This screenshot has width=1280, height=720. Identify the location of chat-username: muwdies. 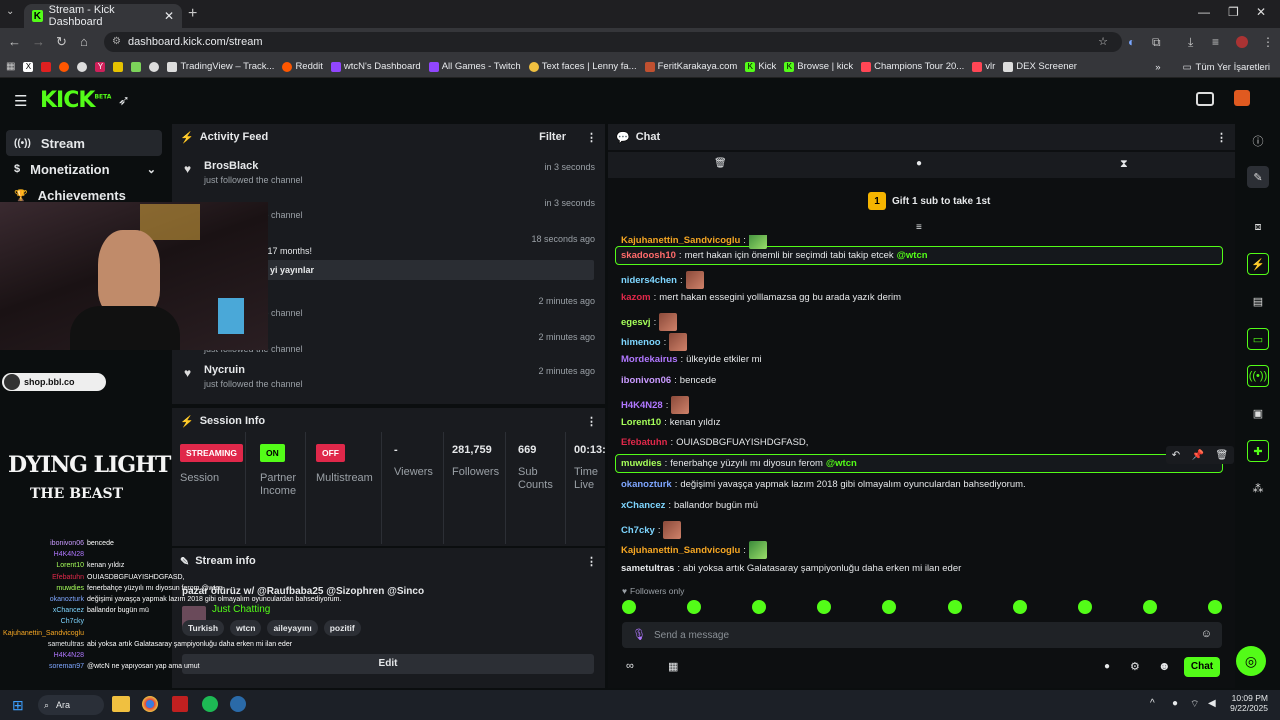
(641, 463).